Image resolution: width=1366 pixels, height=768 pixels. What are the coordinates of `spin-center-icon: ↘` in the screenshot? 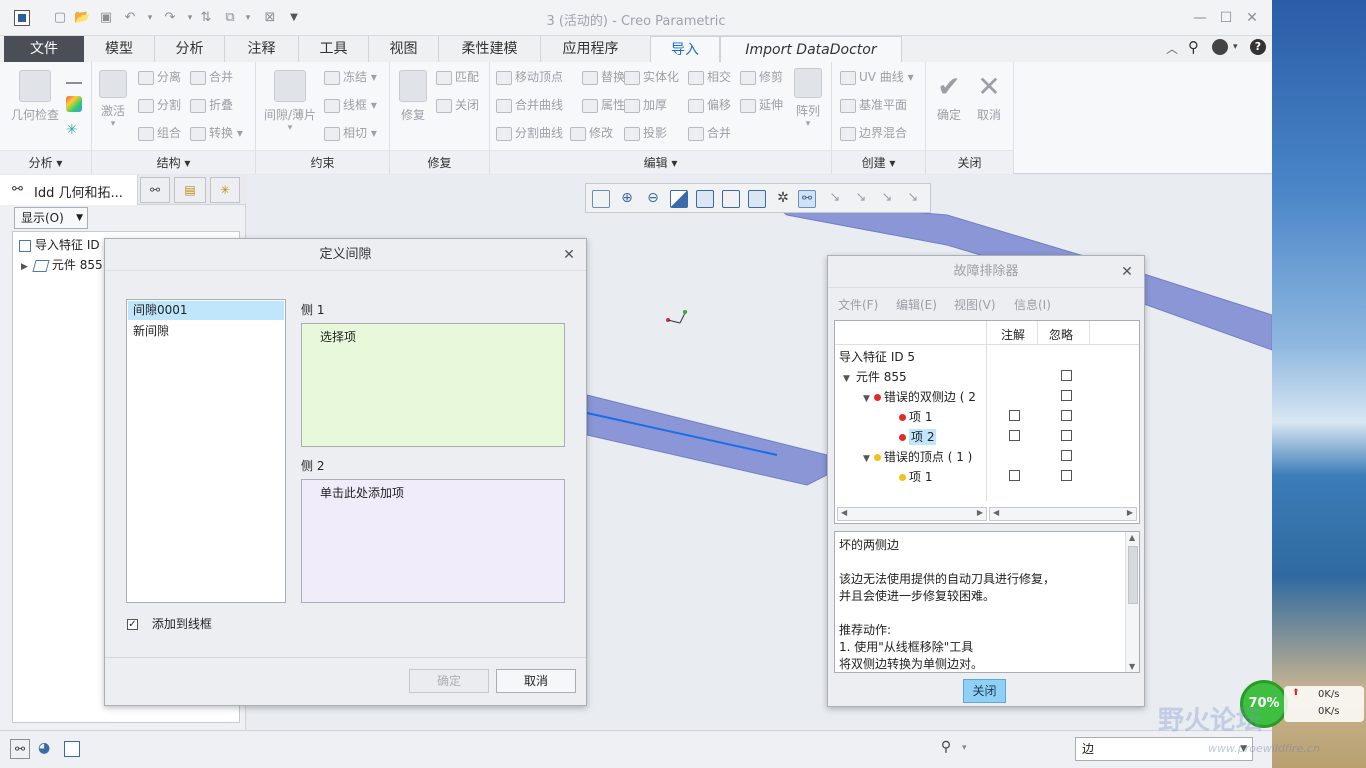 It's located at (835, 199).